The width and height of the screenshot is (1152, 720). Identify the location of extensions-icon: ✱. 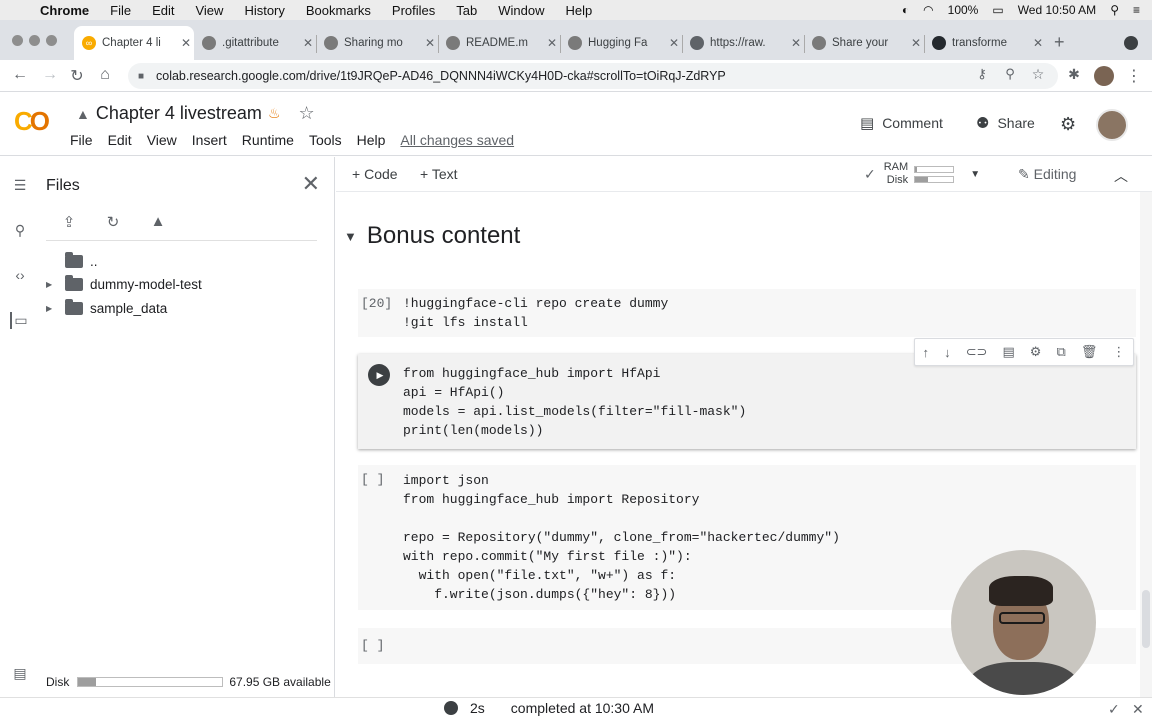
(1074, 74).